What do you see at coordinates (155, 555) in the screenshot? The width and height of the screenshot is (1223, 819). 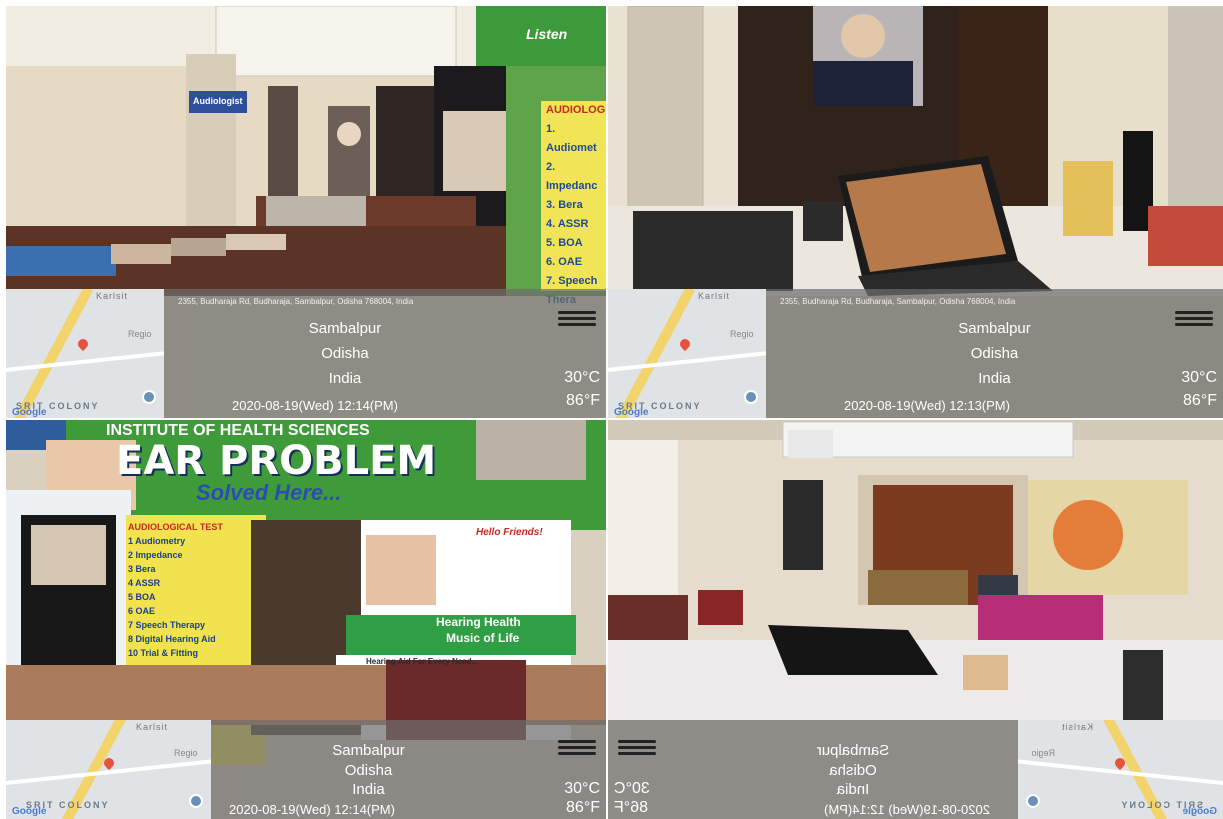 I see `sign-line: 2 Impedance` at bounding box center [155, 555].